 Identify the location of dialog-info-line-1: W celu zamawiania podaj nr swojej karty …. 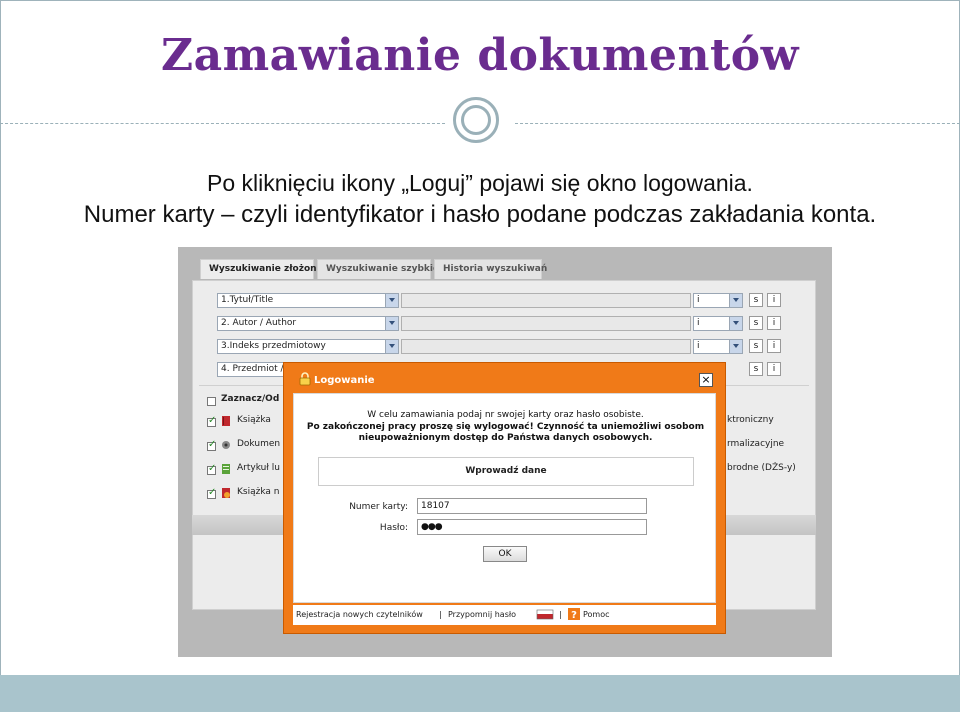
(505, 415).